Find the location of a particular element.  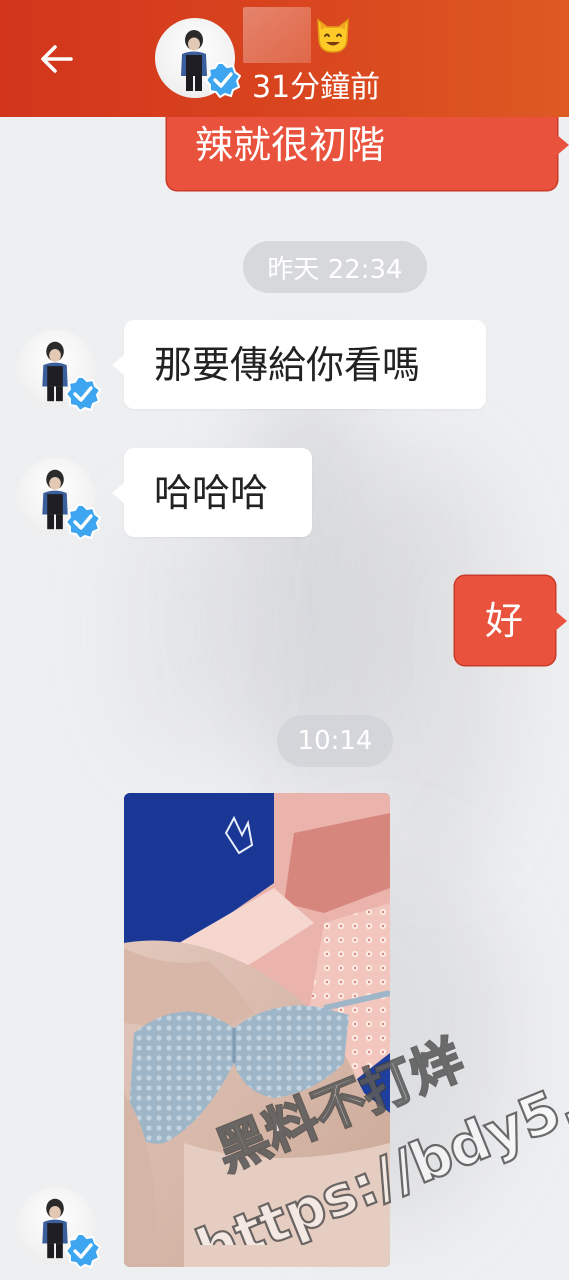

cat-face-emoji-icon is located at coordinates (333, 35).